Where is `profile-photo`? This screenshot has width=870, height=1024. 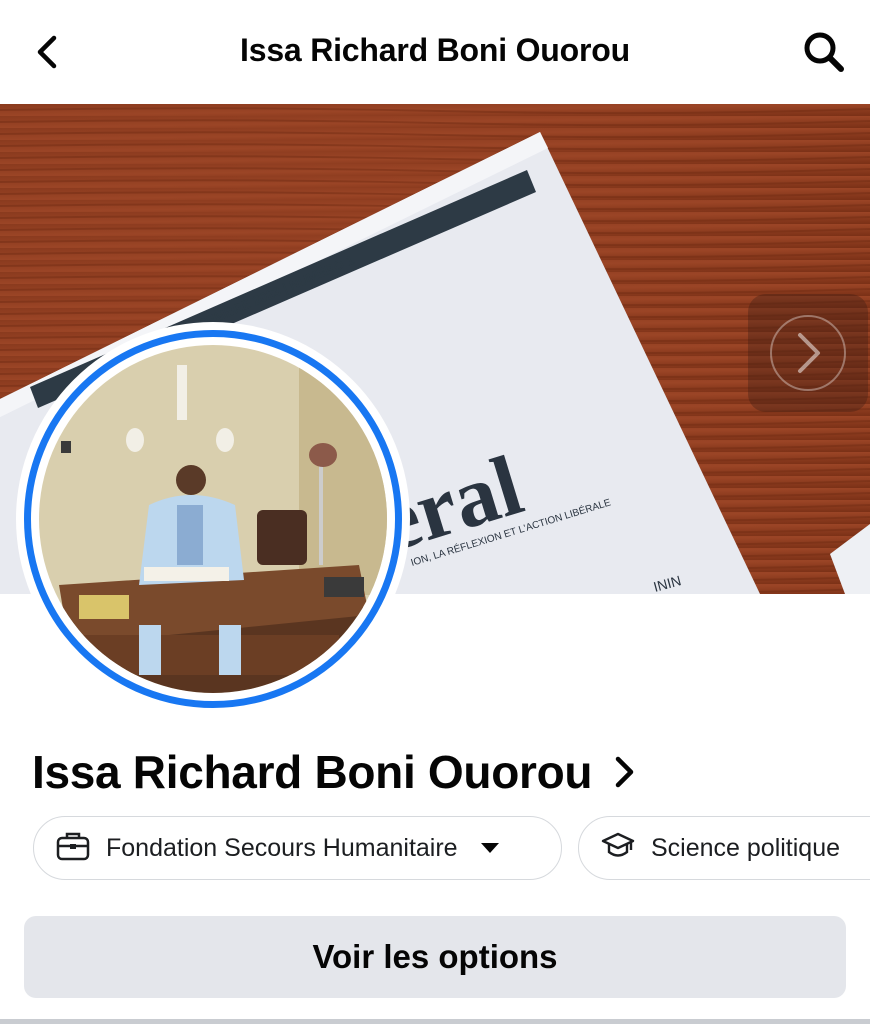
profile-photo is located at coordinates (213, 519).